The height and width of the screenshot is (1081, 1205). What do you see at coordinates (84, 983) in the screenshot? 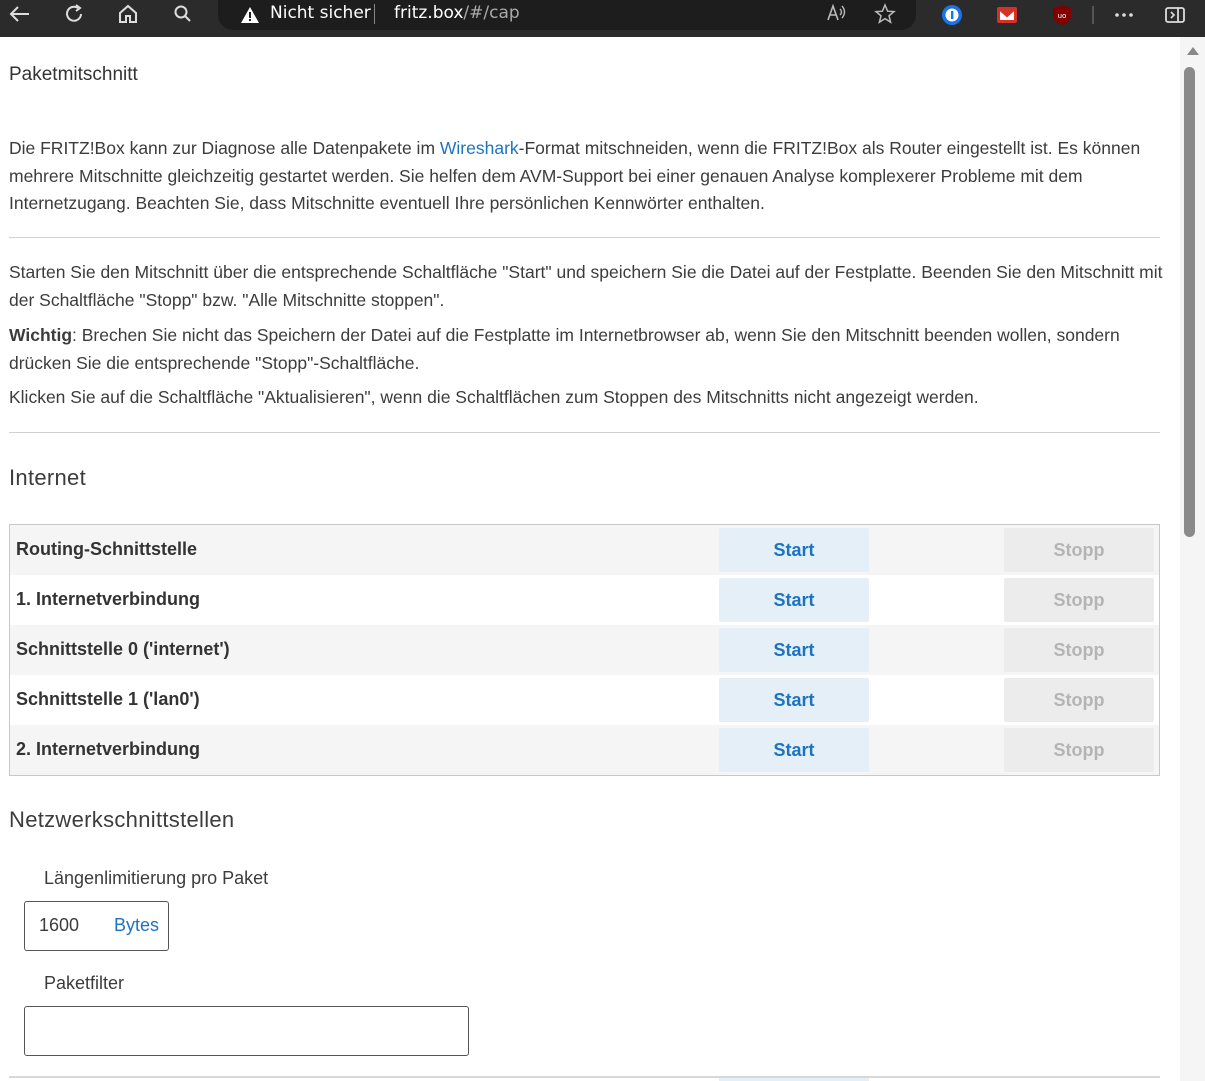
I see `packet-filter-label: Paketfilter` at bounding box center [84, 983].